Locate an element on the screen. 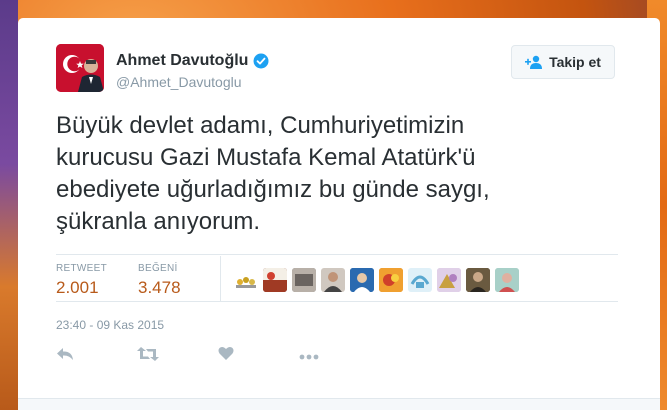 This screenshot has height=410, width=667. likers-avatars is located at coordinates (379, 280).